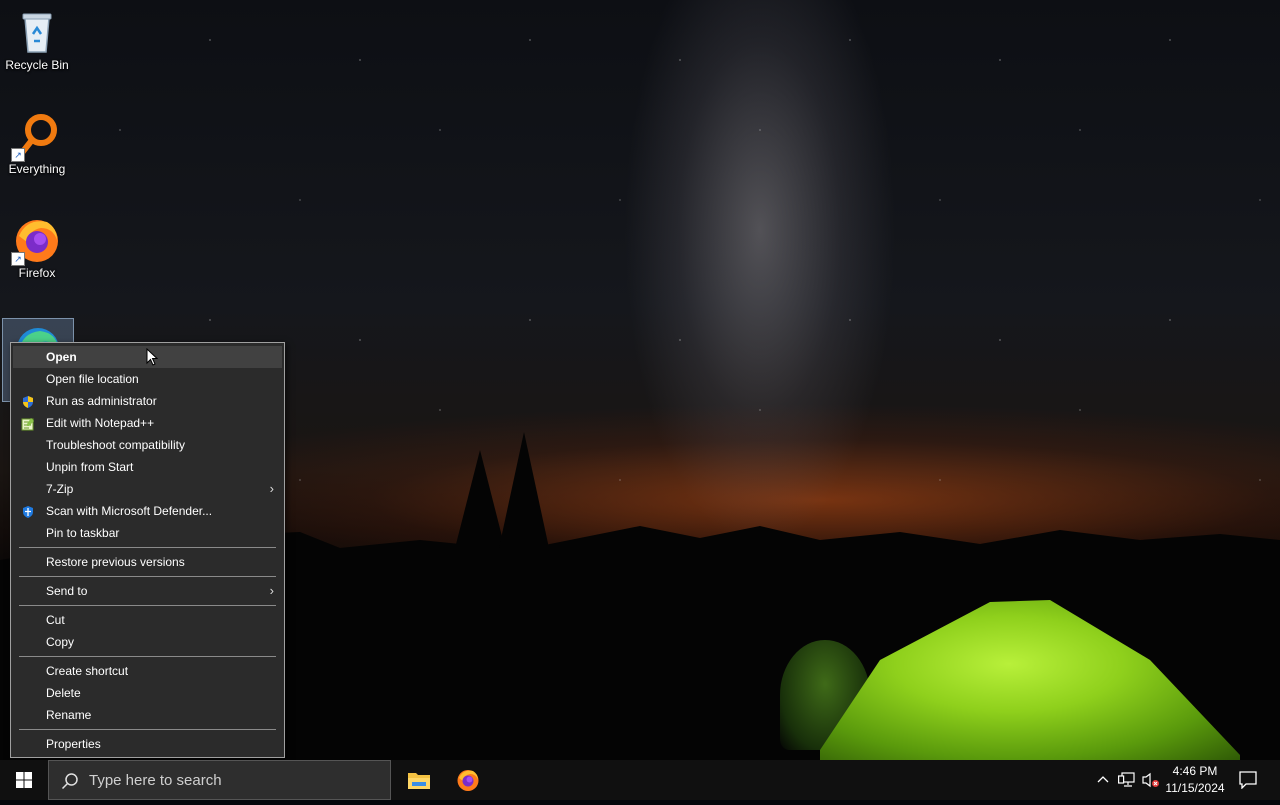 The height and width of the screenshot is (805, 1280). What do you see at coordinates (60, 642) in the screenshot?
I see `menu-item-label: Copy` at bounding box center [60, 642].